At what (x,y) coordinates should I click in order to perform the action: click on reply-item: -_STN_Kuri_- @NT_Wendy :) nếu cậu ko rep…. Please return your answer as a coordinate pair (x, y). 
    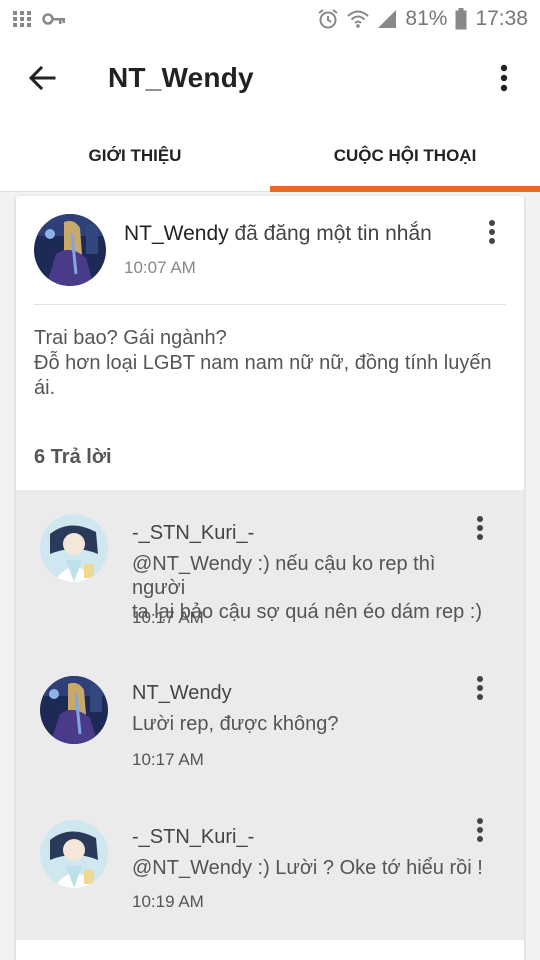
    Looking at the image, I should click on (270, 560).